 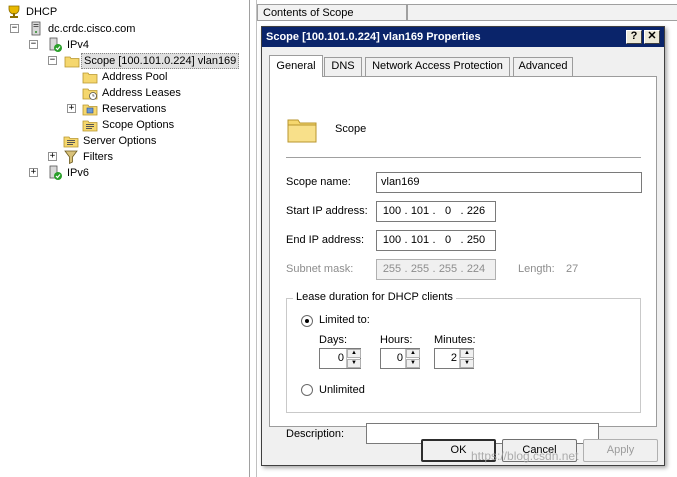 I want to click on minutes-spinner: 2 ▲ ▼, so click(x=454, y=358).